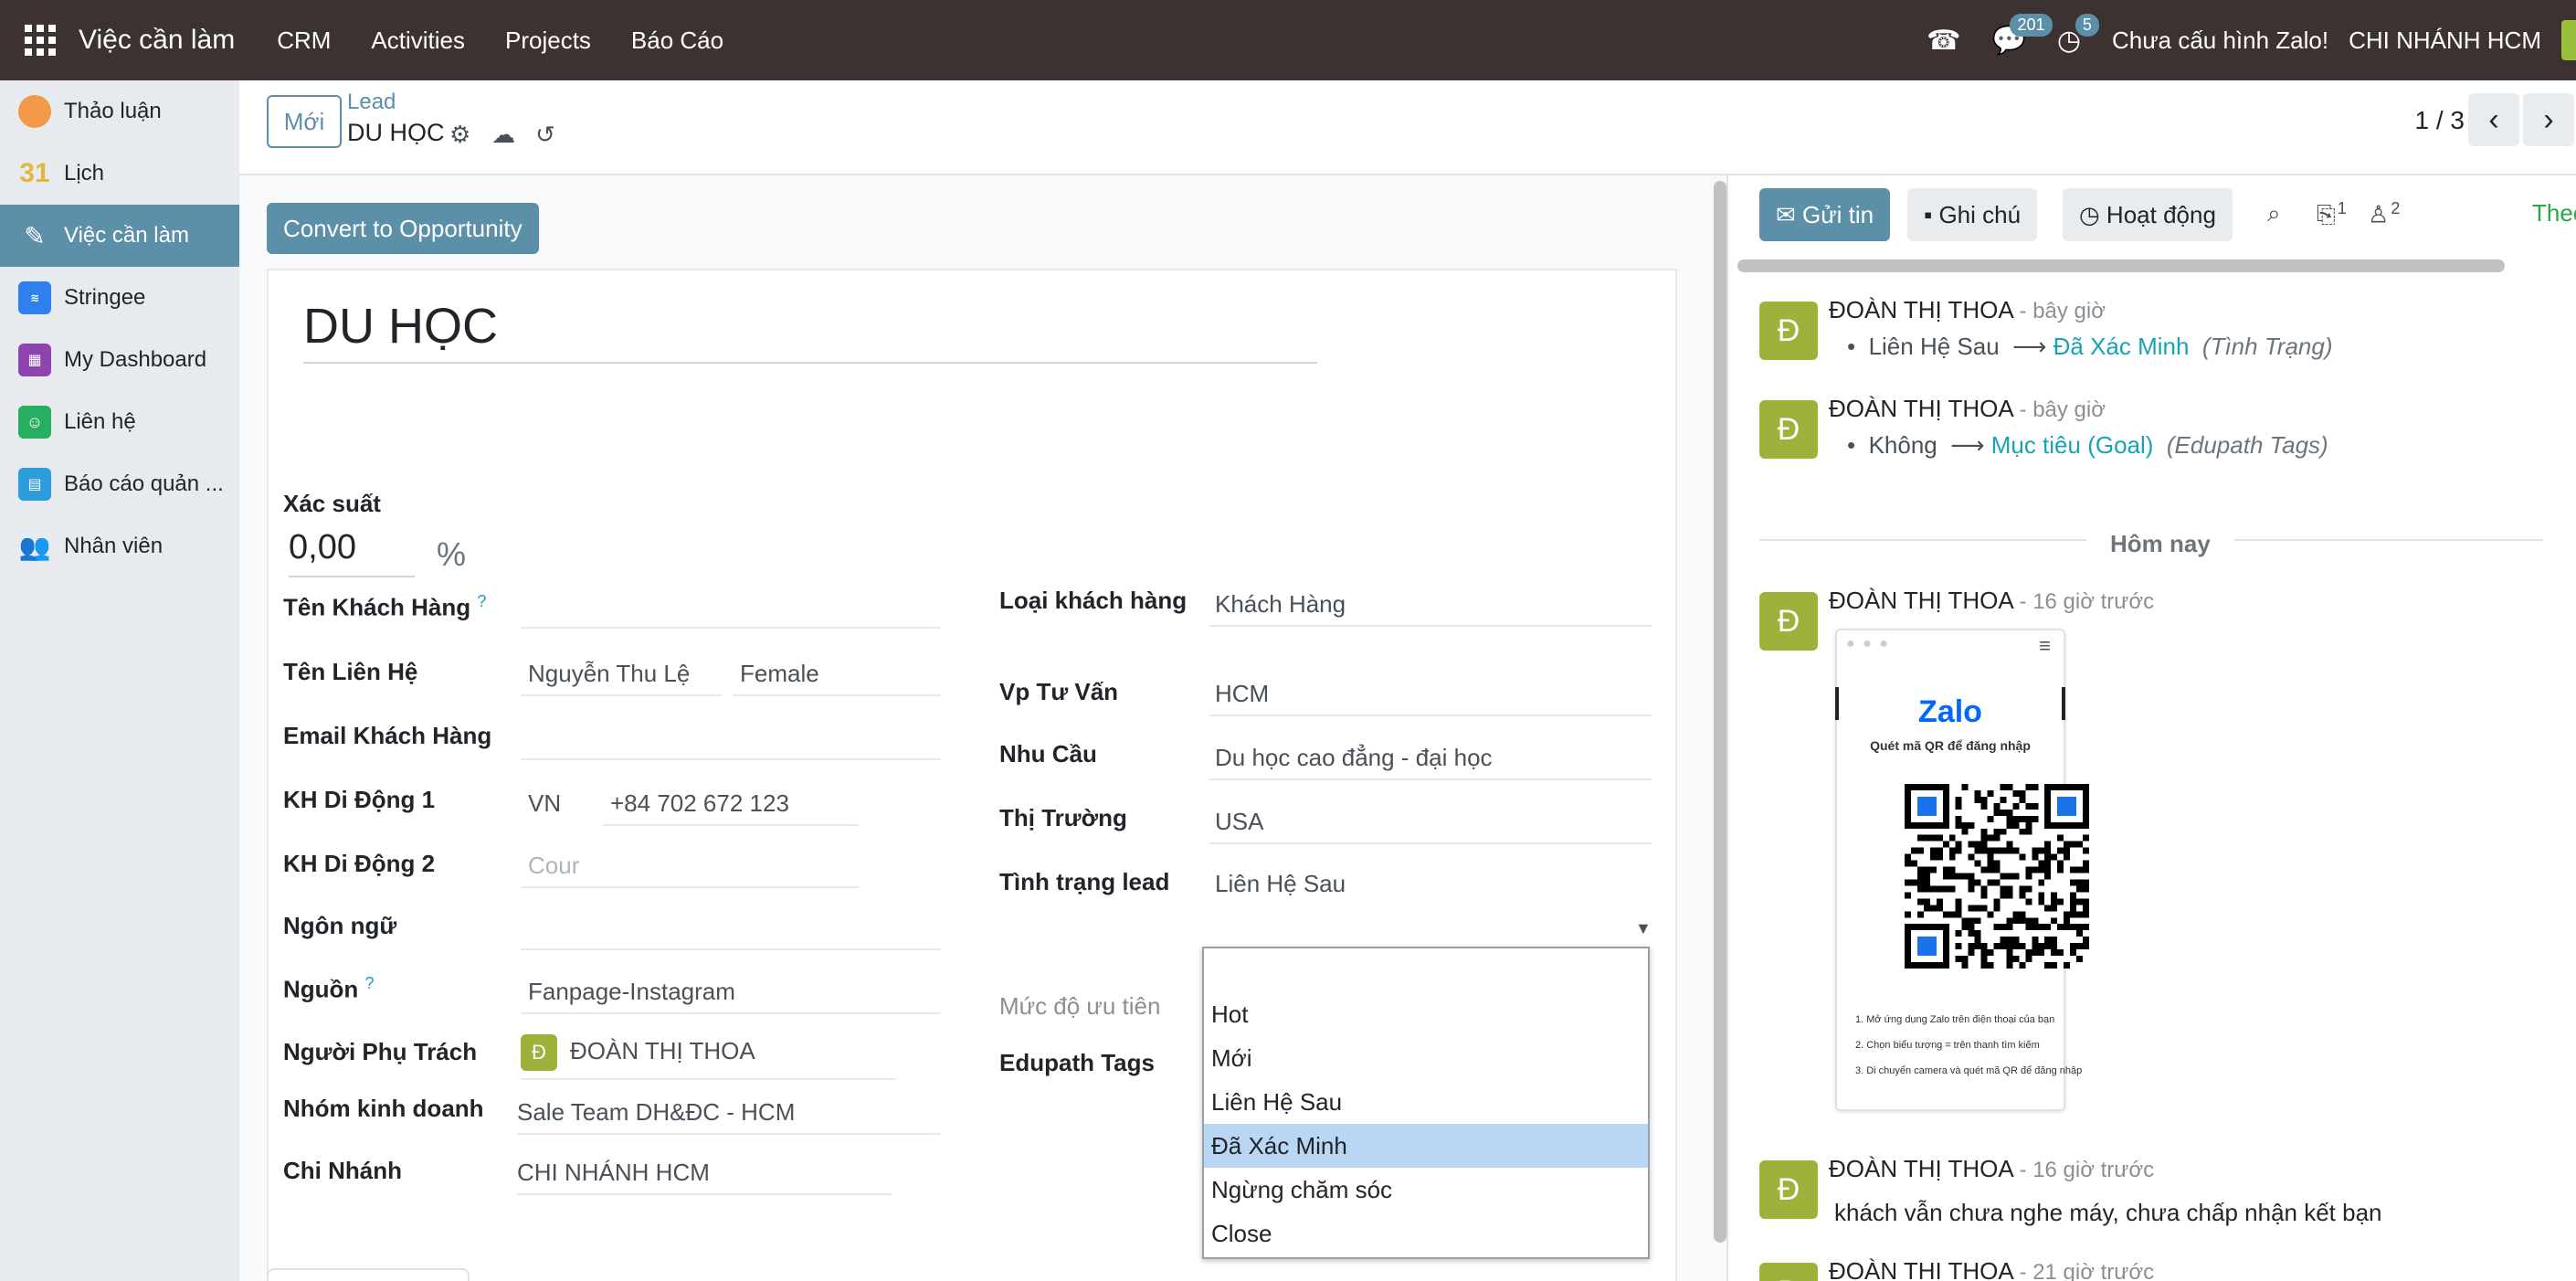 Image resolution: width=2576 pixels, height=1281 pixels. What do you see at coordinates (34, 112) in the screenshot?
I see `discuss-icon` at bounding box center [34, 112].